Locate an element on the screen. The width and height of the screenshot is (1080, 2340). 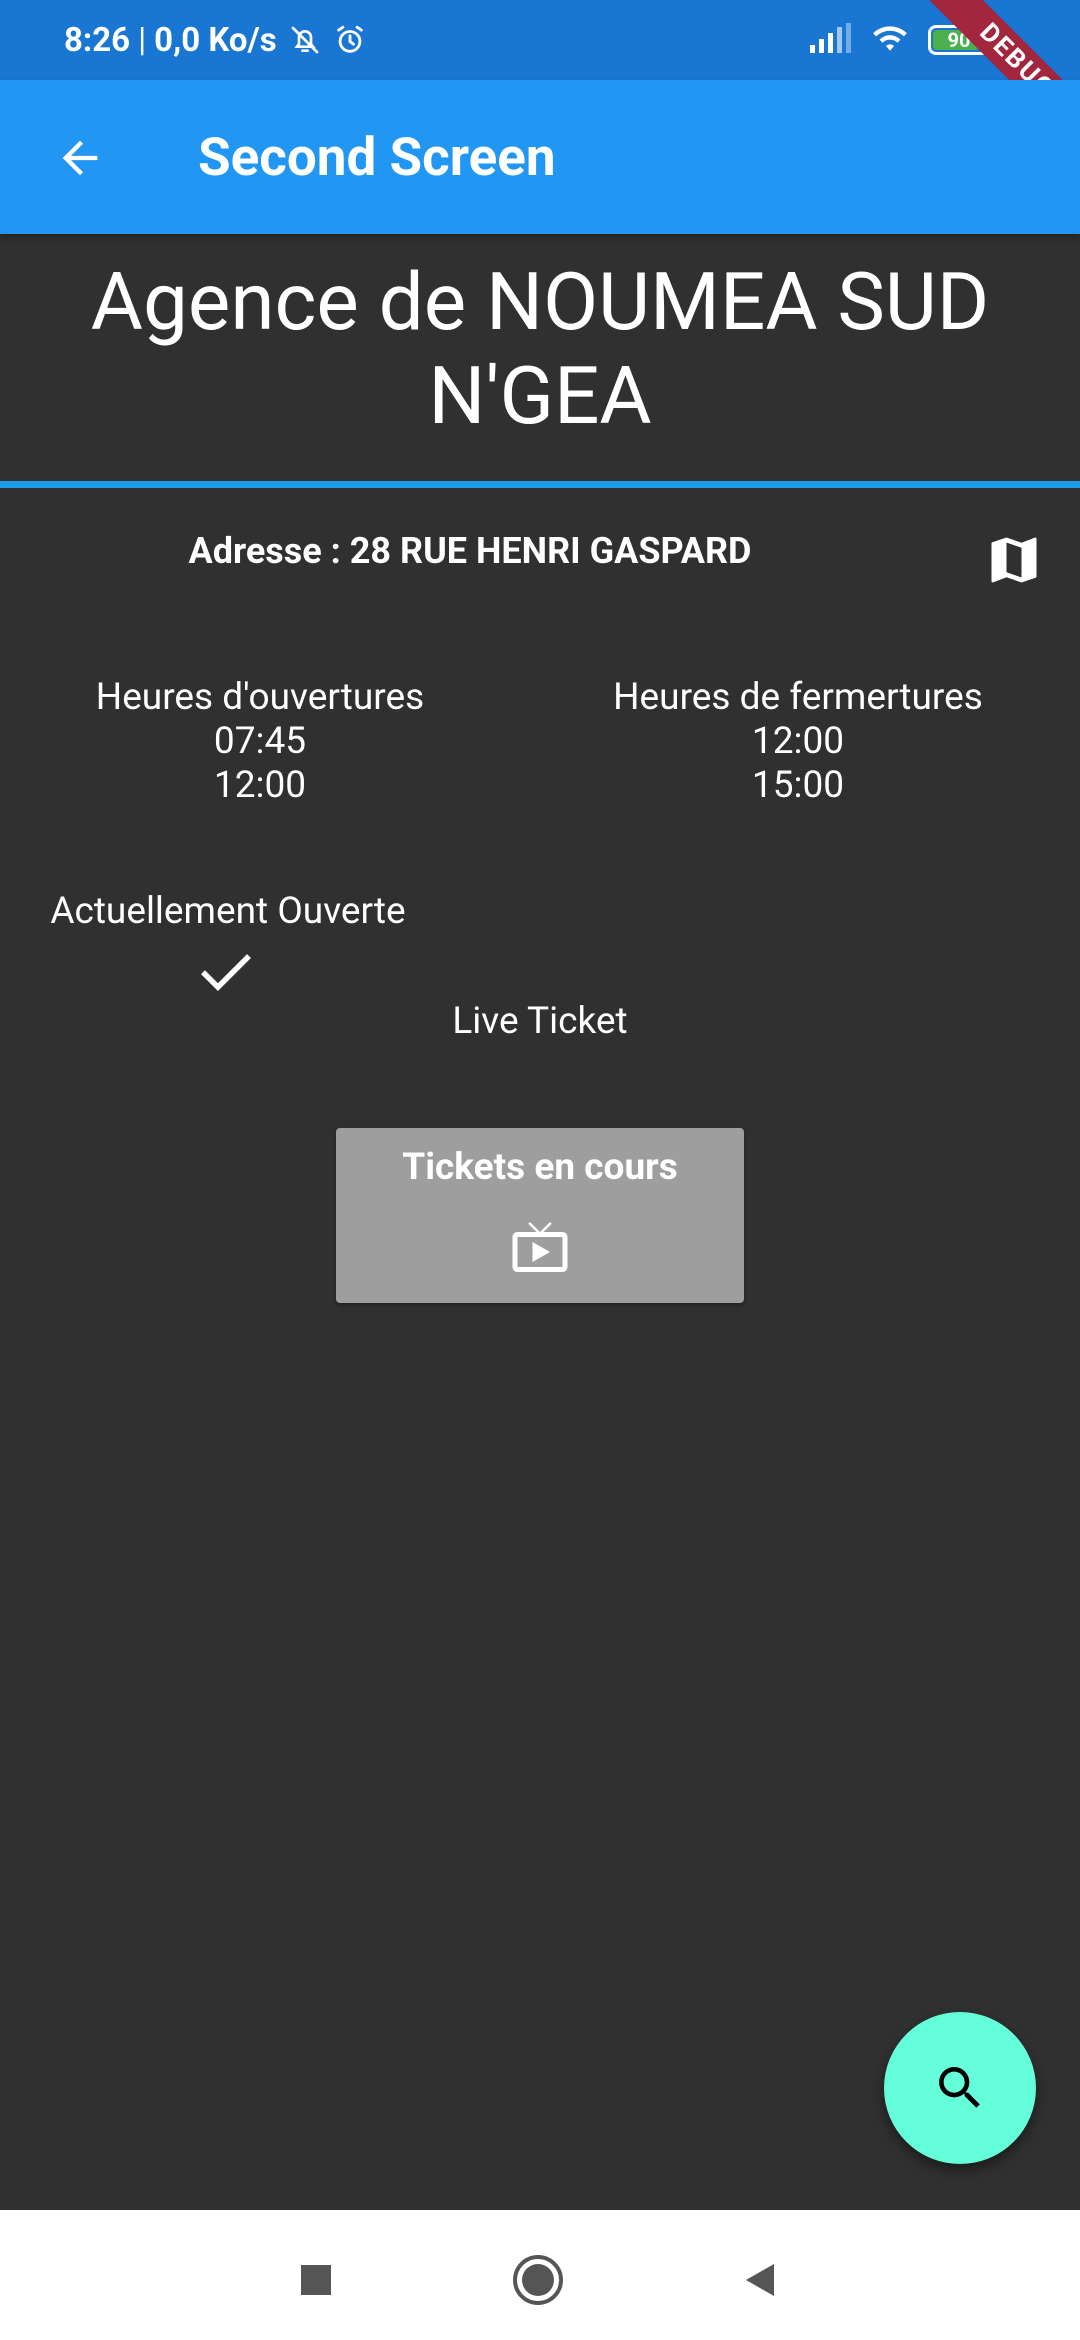
map-icon is located at coordinates (1014, 560).